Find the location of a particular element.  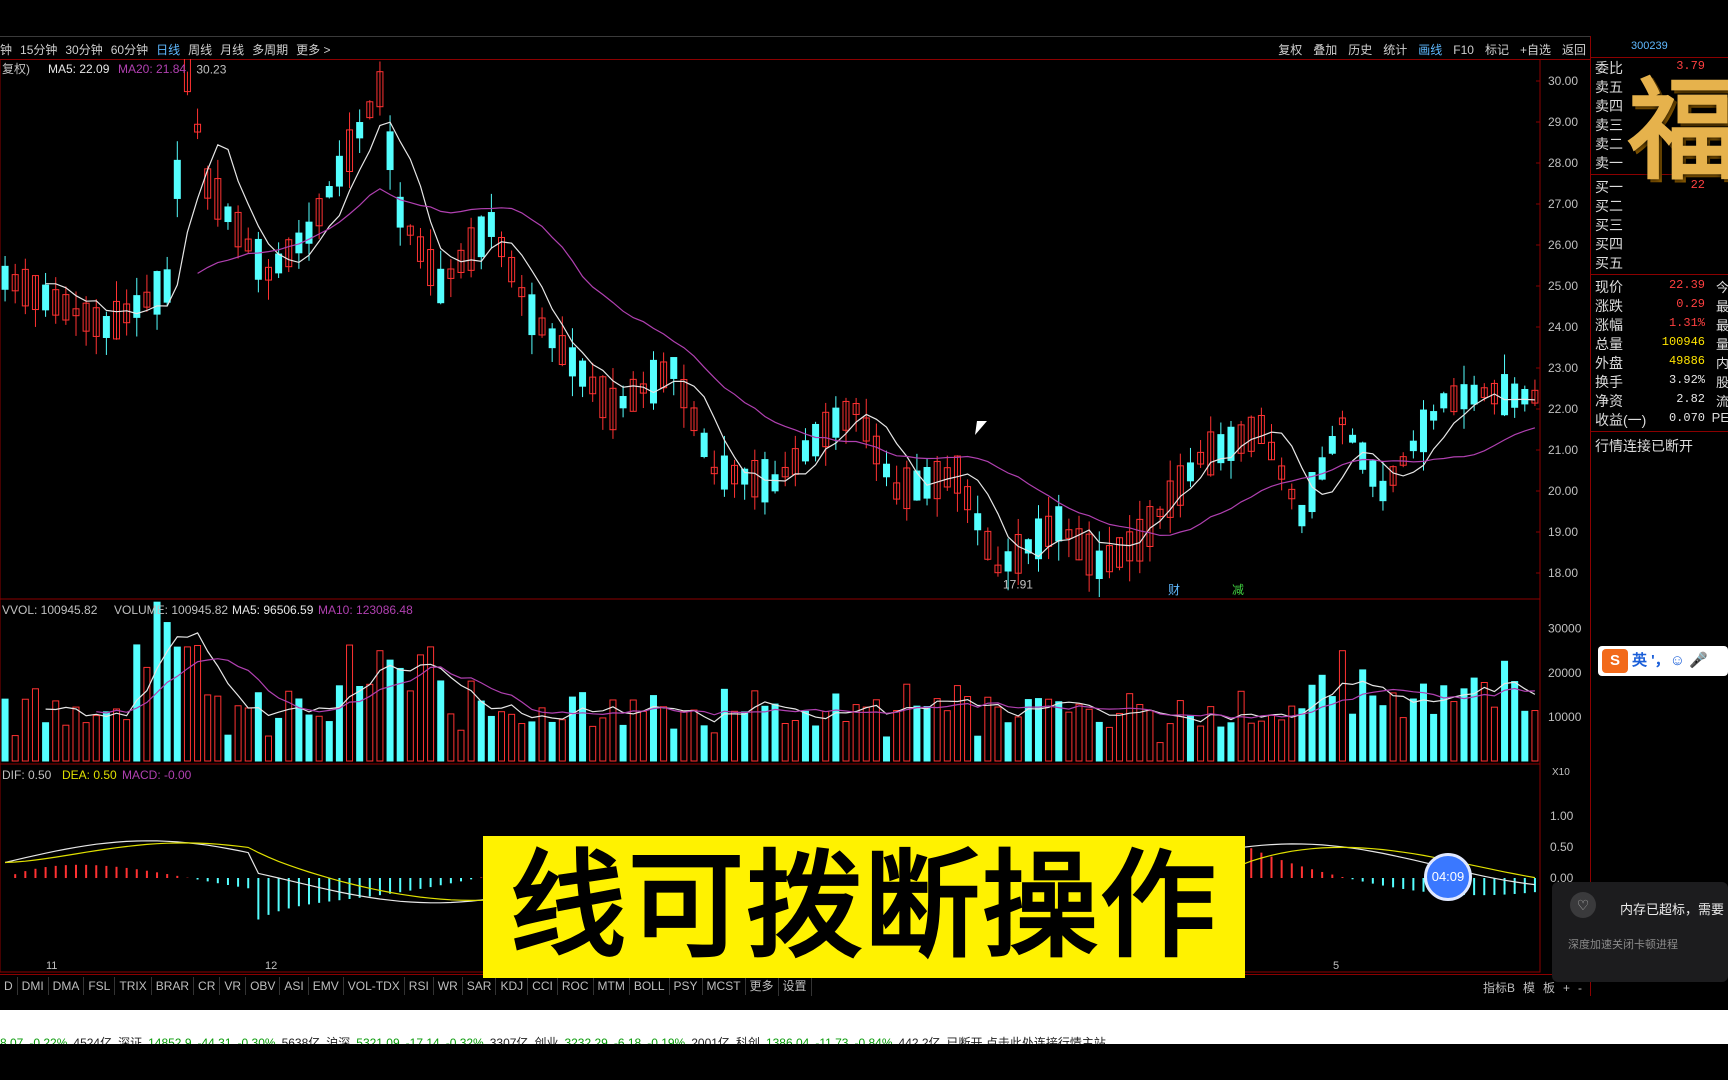

quote-value: 2.82 is located at coordinates (1690, 399).